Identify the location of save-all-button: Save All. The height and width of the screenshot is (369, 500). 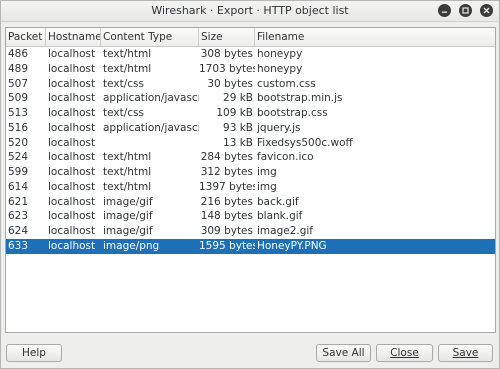
(343, 353).